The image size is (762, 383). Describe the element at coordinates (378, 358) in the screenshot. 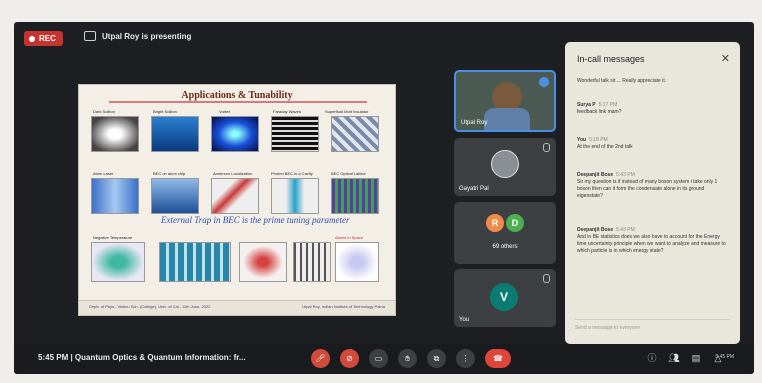

I see `captions-button: ▭` at that location.